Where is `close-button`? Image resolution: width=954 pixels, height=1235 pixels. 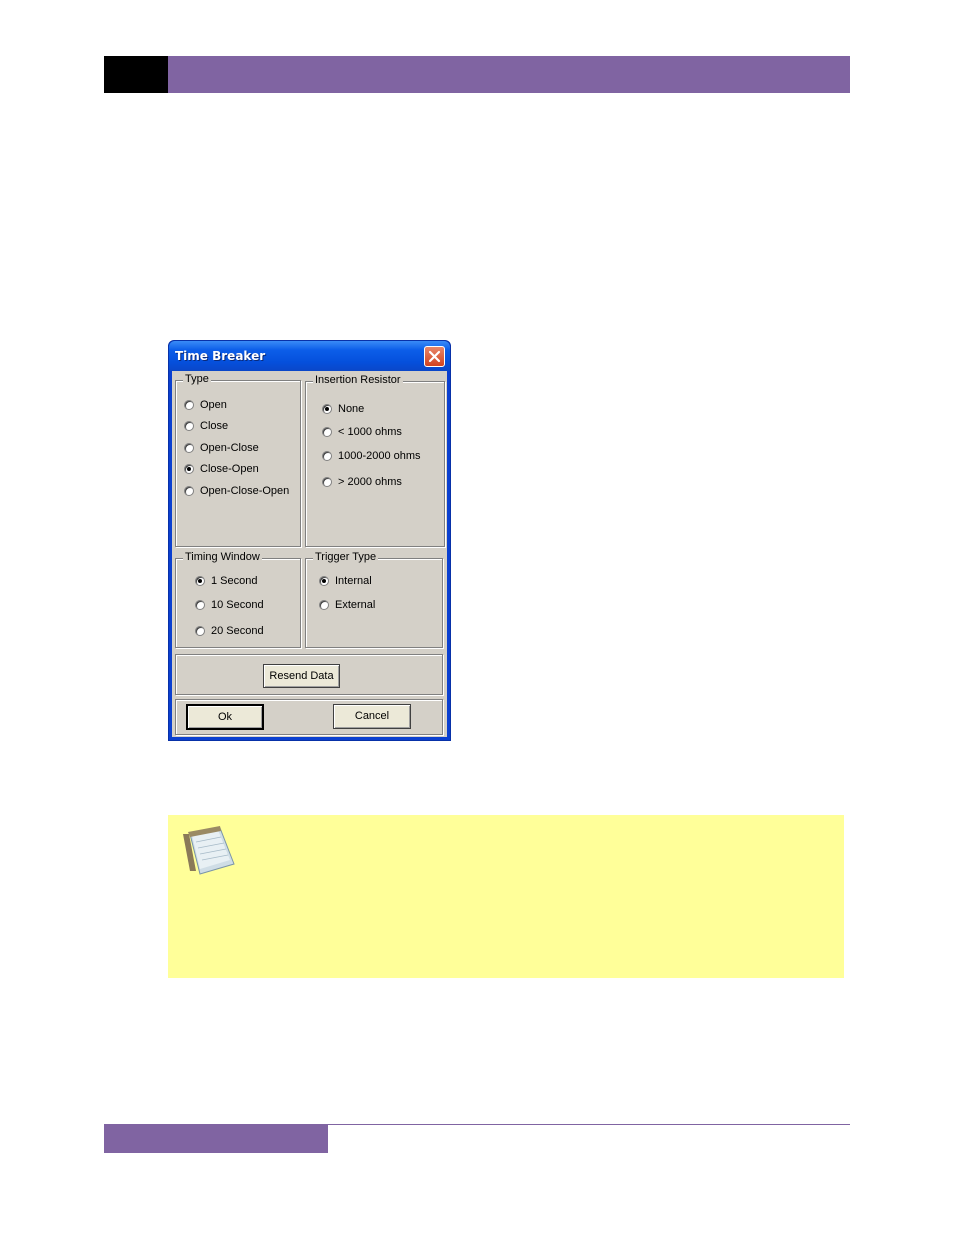 close-button is located at coordinates (434, 356).